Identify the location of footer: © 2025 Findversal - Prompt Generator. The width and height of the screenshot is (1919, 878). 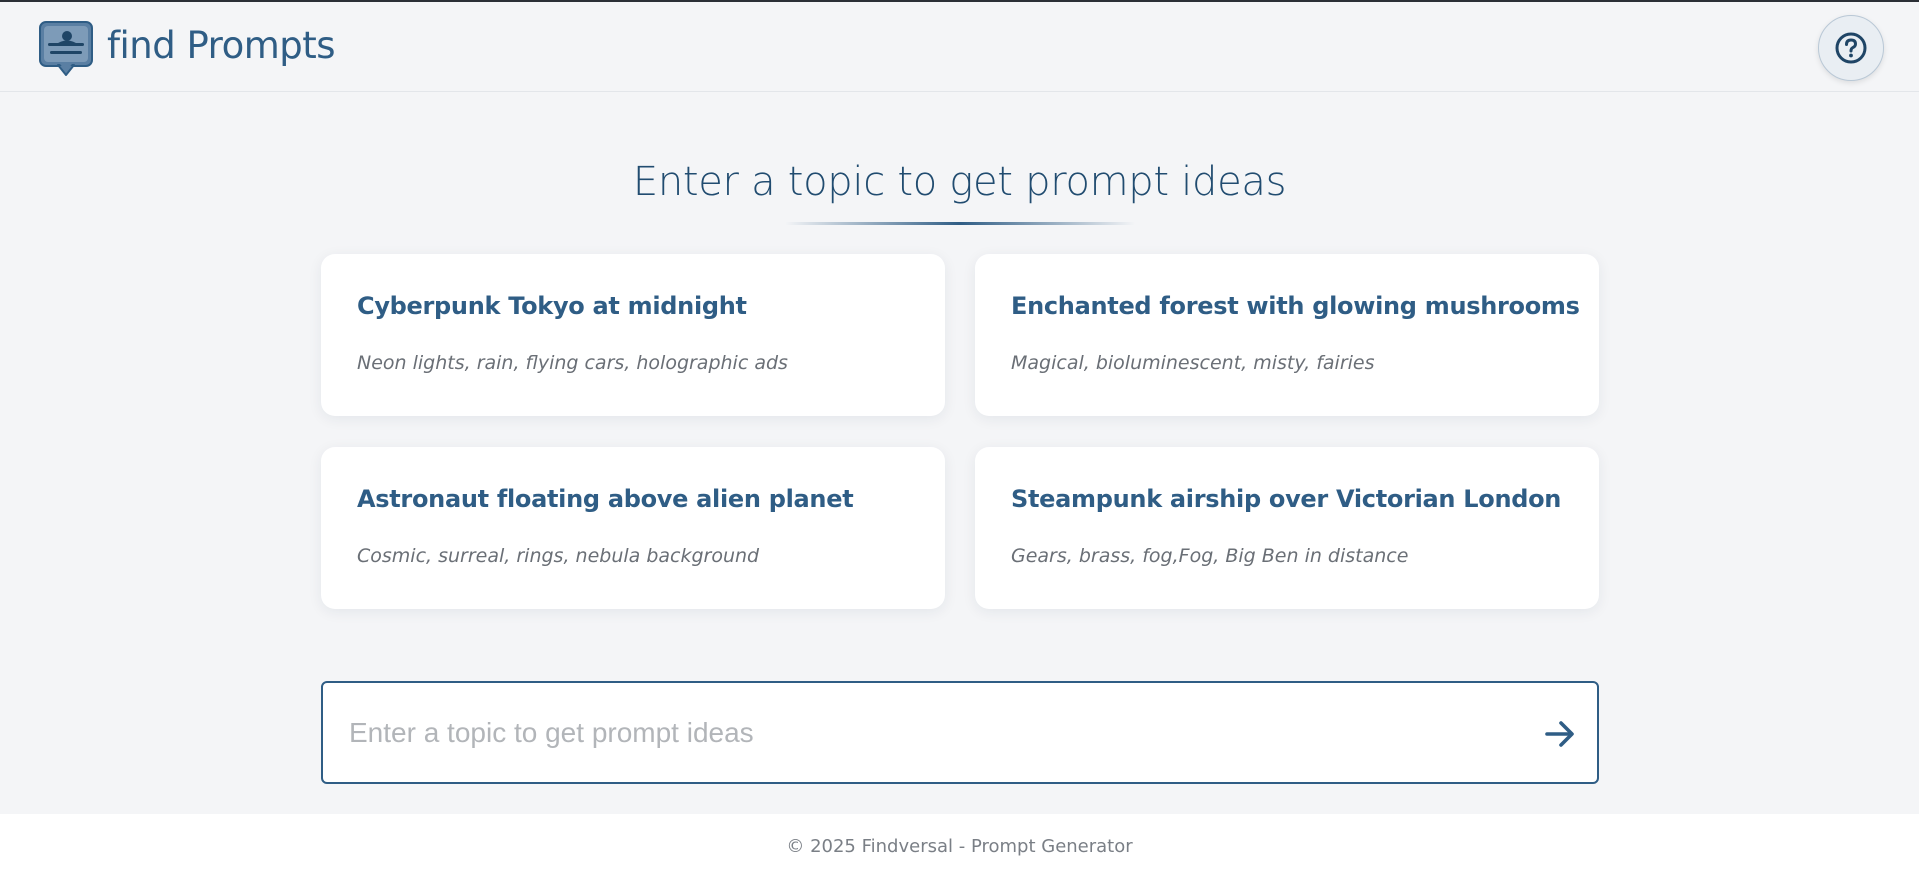
(959, 846).